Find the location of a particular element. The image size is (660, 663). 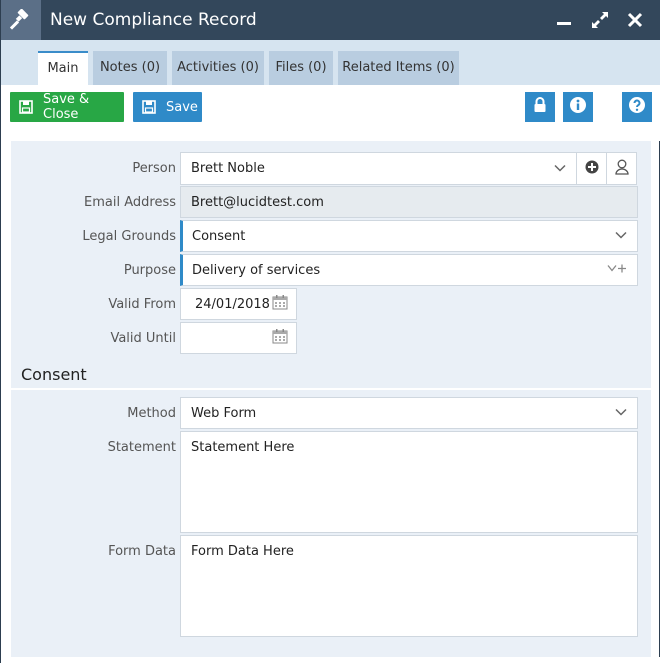

lock-button is located at coordinates (540, 107).